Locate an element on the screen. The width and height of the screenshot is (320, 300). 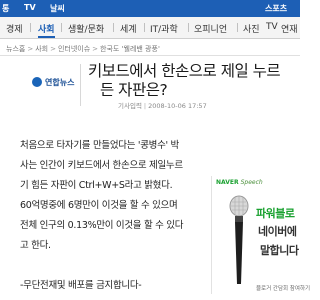
ad-brand-name: NAVER is located at coordinates (227, 182).